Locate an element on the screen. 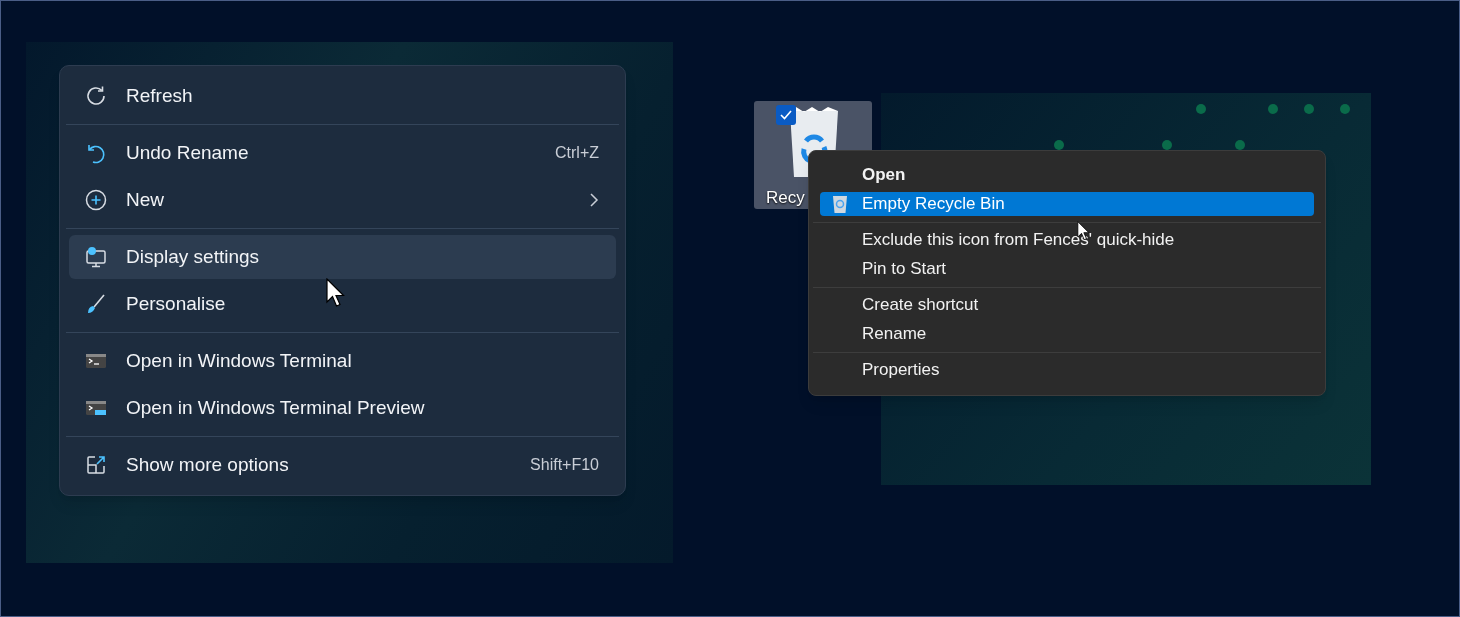 This screenshot has width=1460, height=617. shortcut-text: Shift+F10 is located at coordinates (564, 465).